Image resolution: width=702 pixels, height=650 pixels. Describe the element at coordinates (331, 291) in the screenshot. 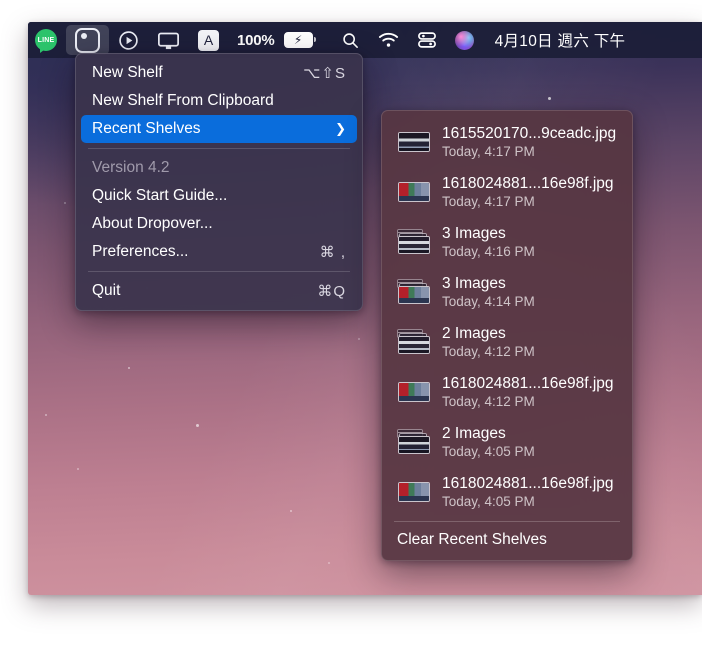

I see `menu-item-shortcut: ⌘Q` at that location.